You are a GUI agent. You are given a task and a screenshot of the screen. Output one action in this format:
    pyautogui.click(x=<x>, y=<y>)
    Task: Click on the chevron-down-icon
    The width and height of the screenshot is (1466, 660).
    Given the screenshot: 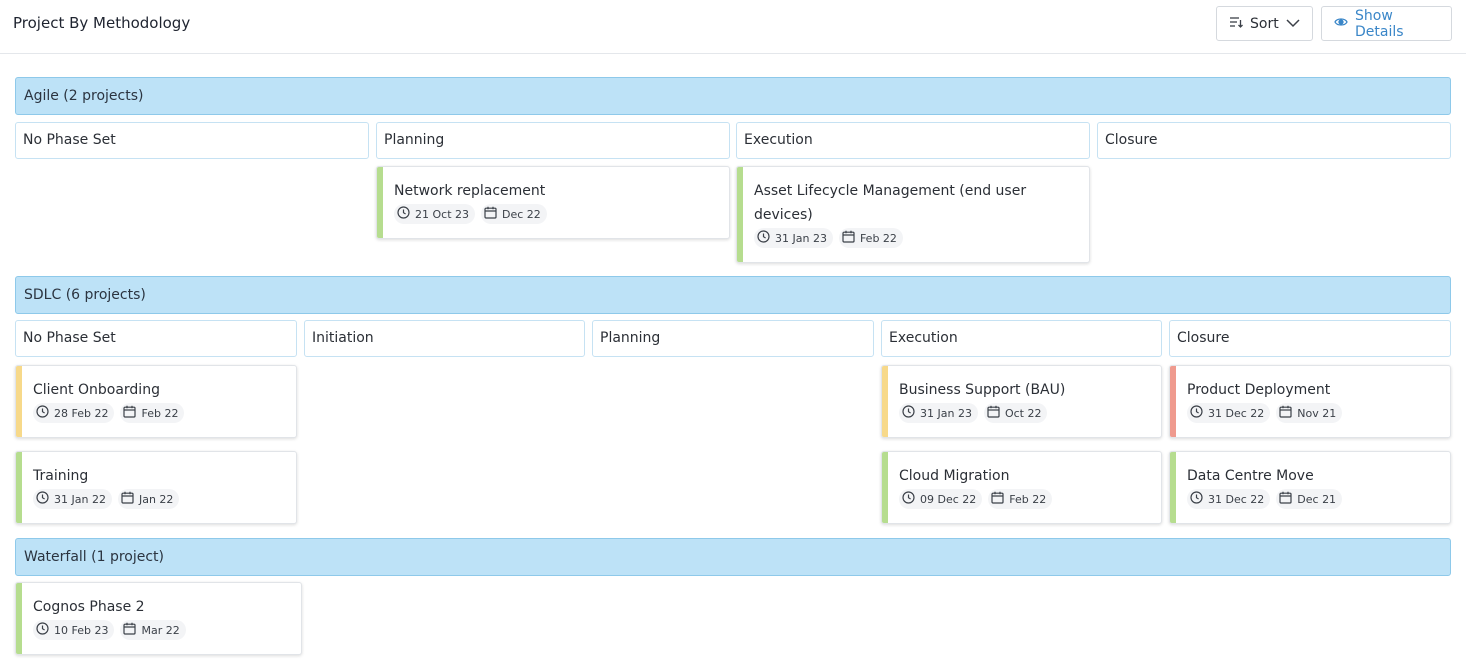 What is the action you would take?
    pyautogui.click(x=1293, y=24)
    